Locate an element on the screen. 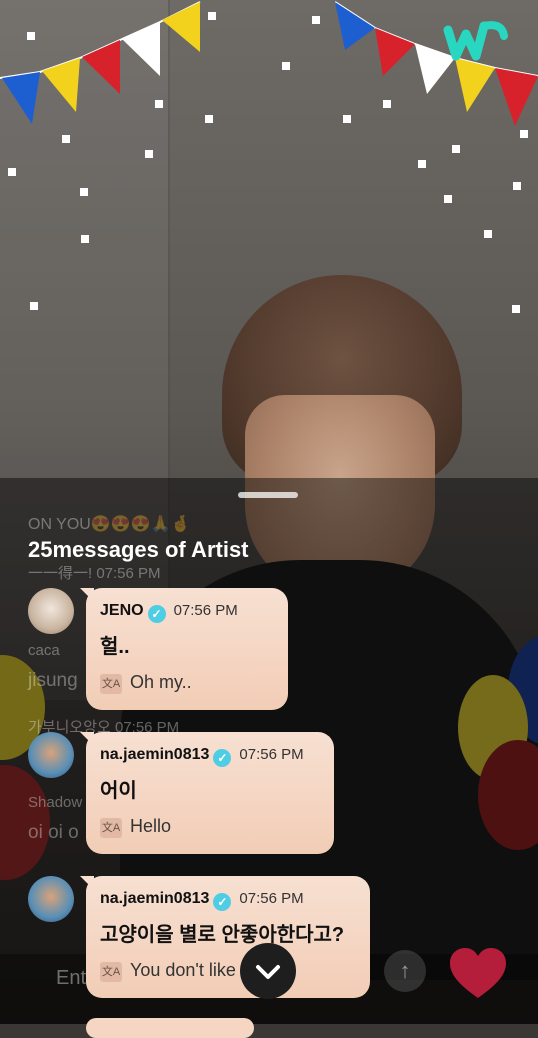 The width and height of the screenshot is (538, 1038). bg-chat-line: oi oi o is located at coordinates (53, 832).